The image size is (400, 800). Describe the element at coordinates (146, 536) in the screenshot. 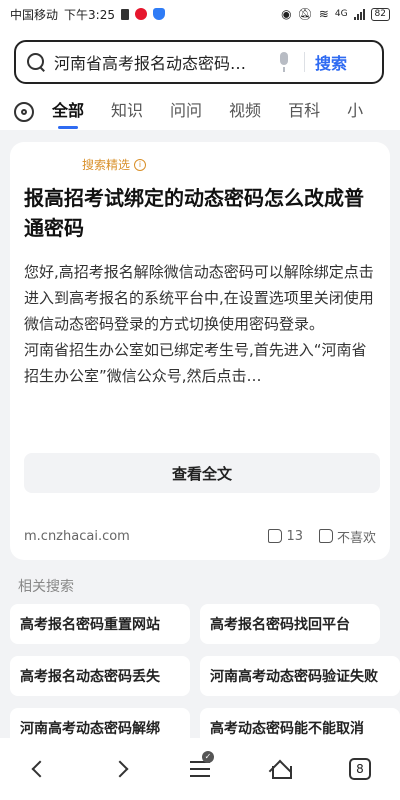

I see `source-link: m.cnzhacai.com` at that location.